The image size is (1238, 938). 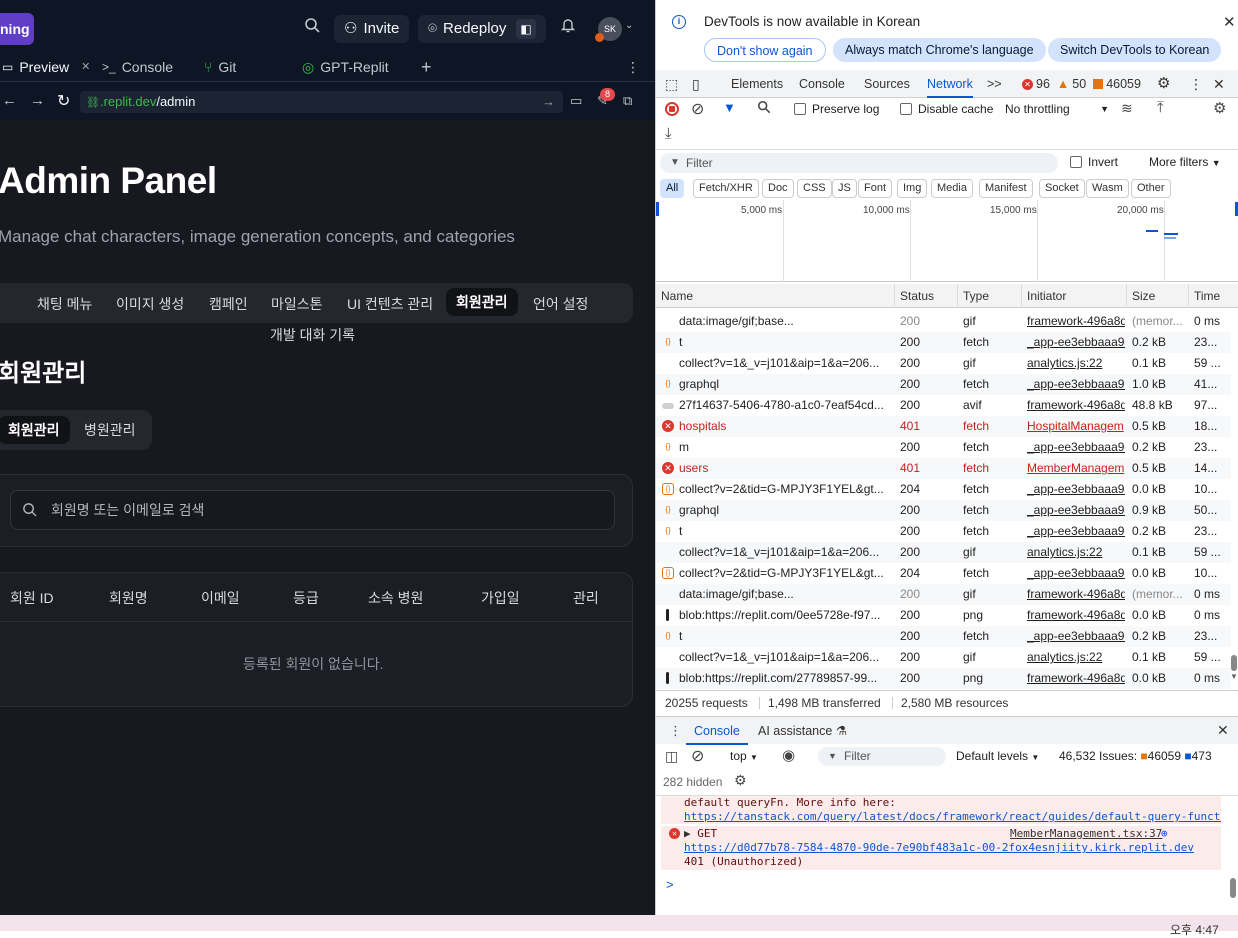 What do you see at coordinates (1057, 109) in the screenshot?
I see `throttling-select: No throttling ▼` at bounding box center [1057, 109].